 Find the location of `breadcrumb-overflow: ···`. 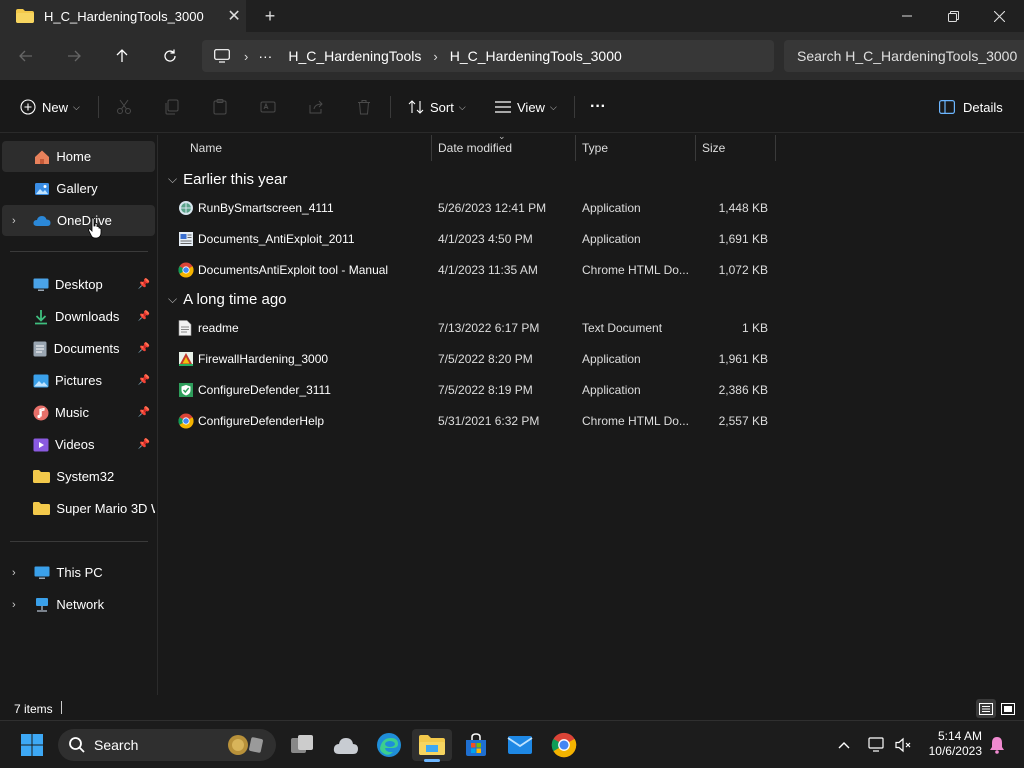

breadcrumb-overflow: ··· is located at coordinates (266, 56).